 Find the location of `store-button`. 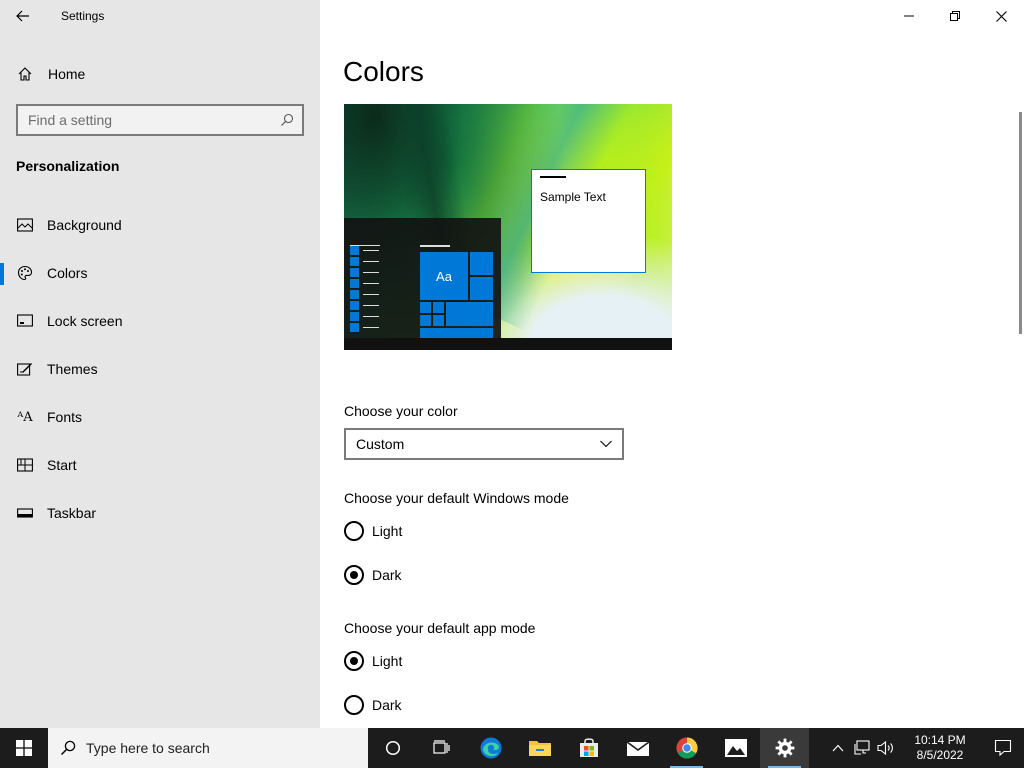

store-button is located at coordinates (588, 748).